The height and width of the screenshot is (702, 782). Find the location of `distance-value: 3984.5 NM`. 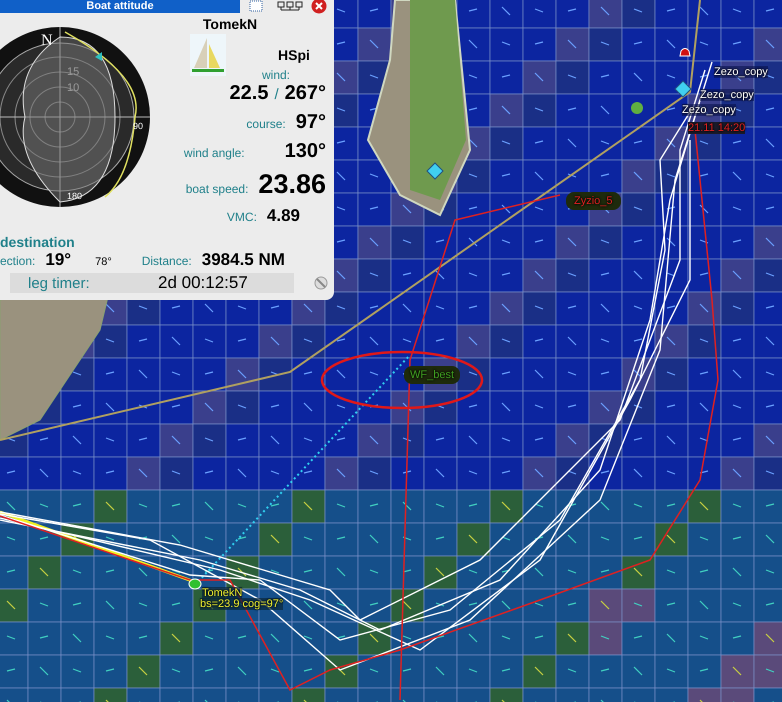

distance-value: 3984.5 NM is located at coordinates (243, 260).